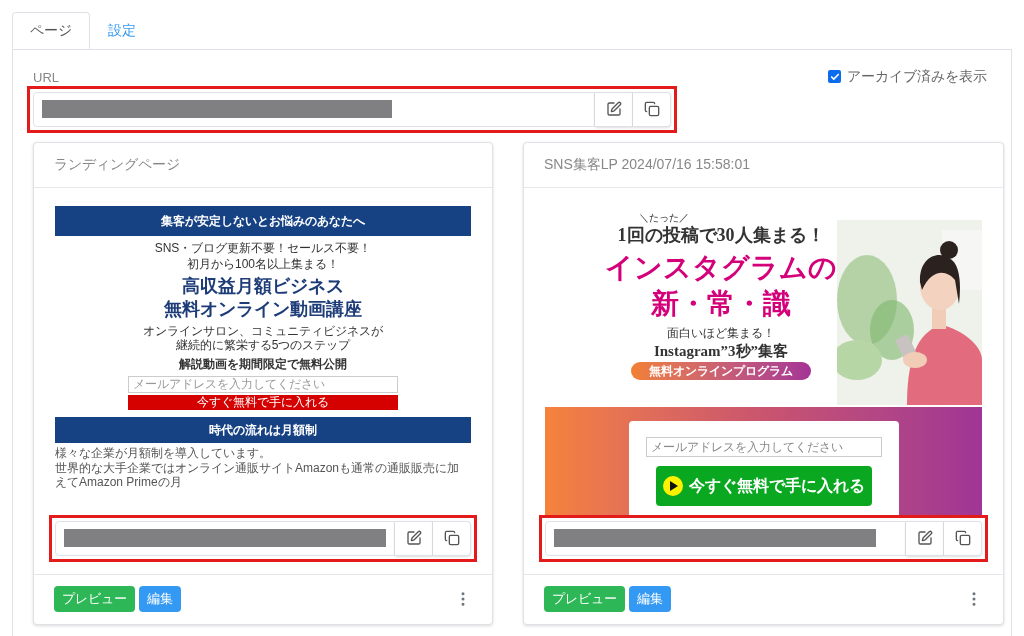 This screenshot has height=636, width=1024. I want to click on checkbox, so click(834, 76).